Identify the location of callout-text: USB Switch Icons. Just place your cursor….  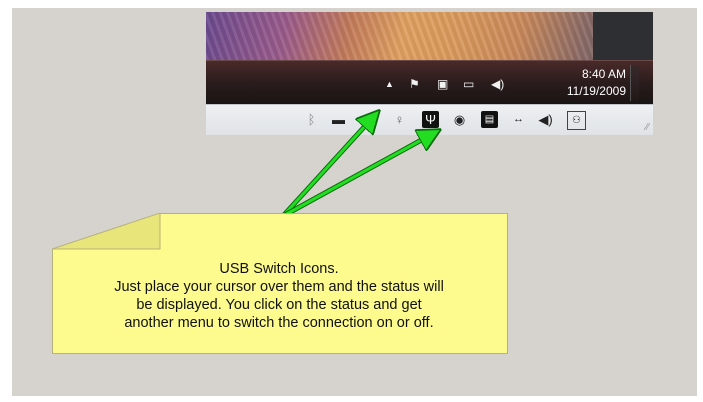
(279, 296).